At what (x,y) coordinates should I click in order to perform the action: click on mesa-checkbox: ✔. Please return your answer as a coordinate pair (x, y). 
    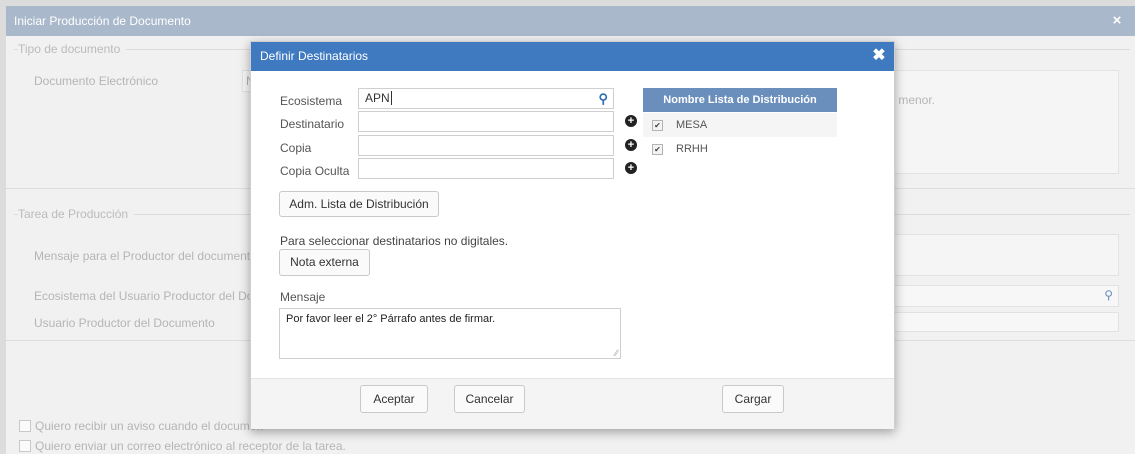
    Looking at the image, I should click on (657, 125).